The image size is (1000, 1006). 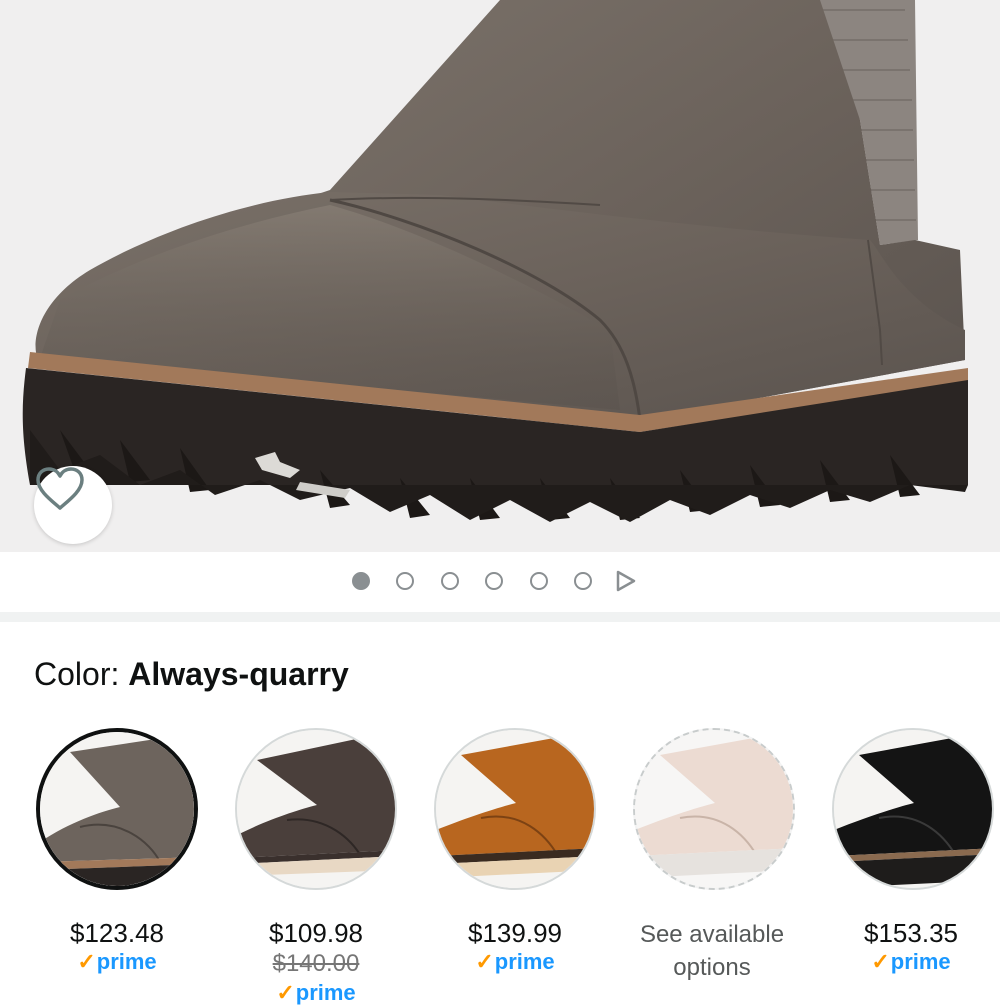 I want to click on heart-outline-icon, so click(x=60, y=488).